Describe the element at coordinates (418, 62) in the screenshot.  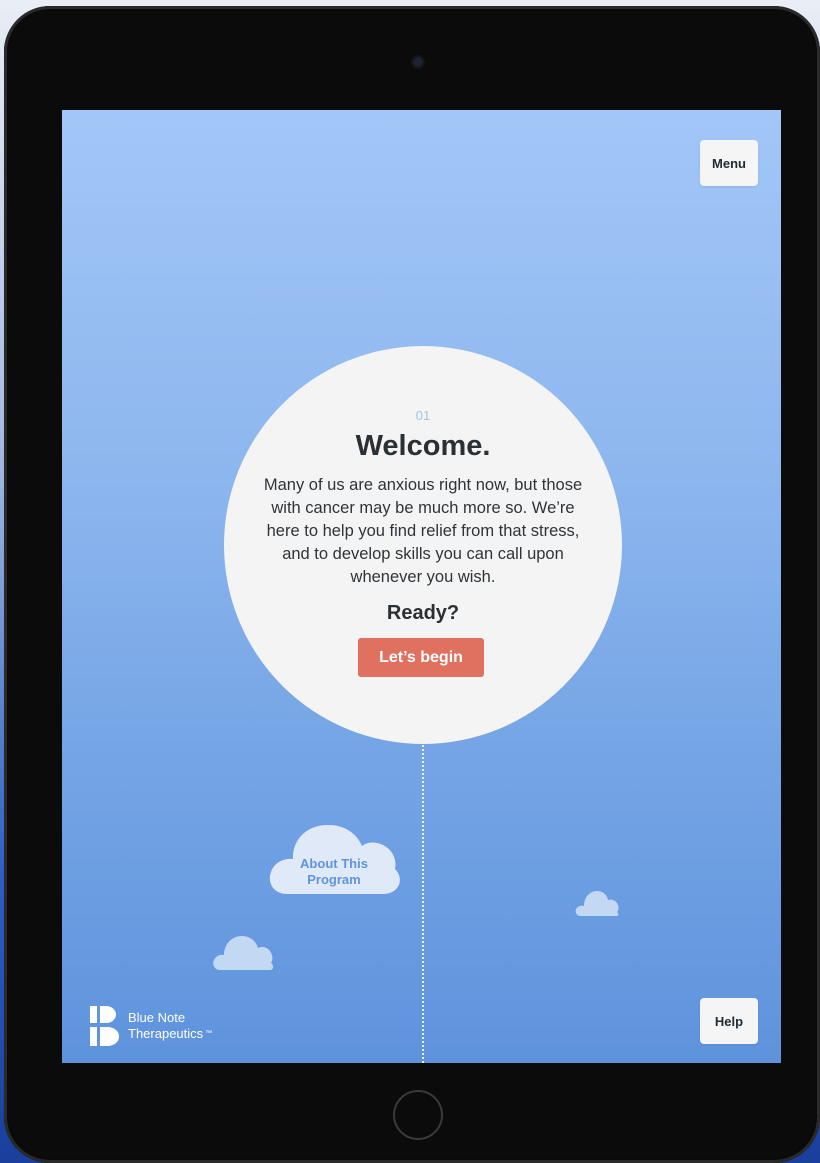
I see `camera-icon` at that location.